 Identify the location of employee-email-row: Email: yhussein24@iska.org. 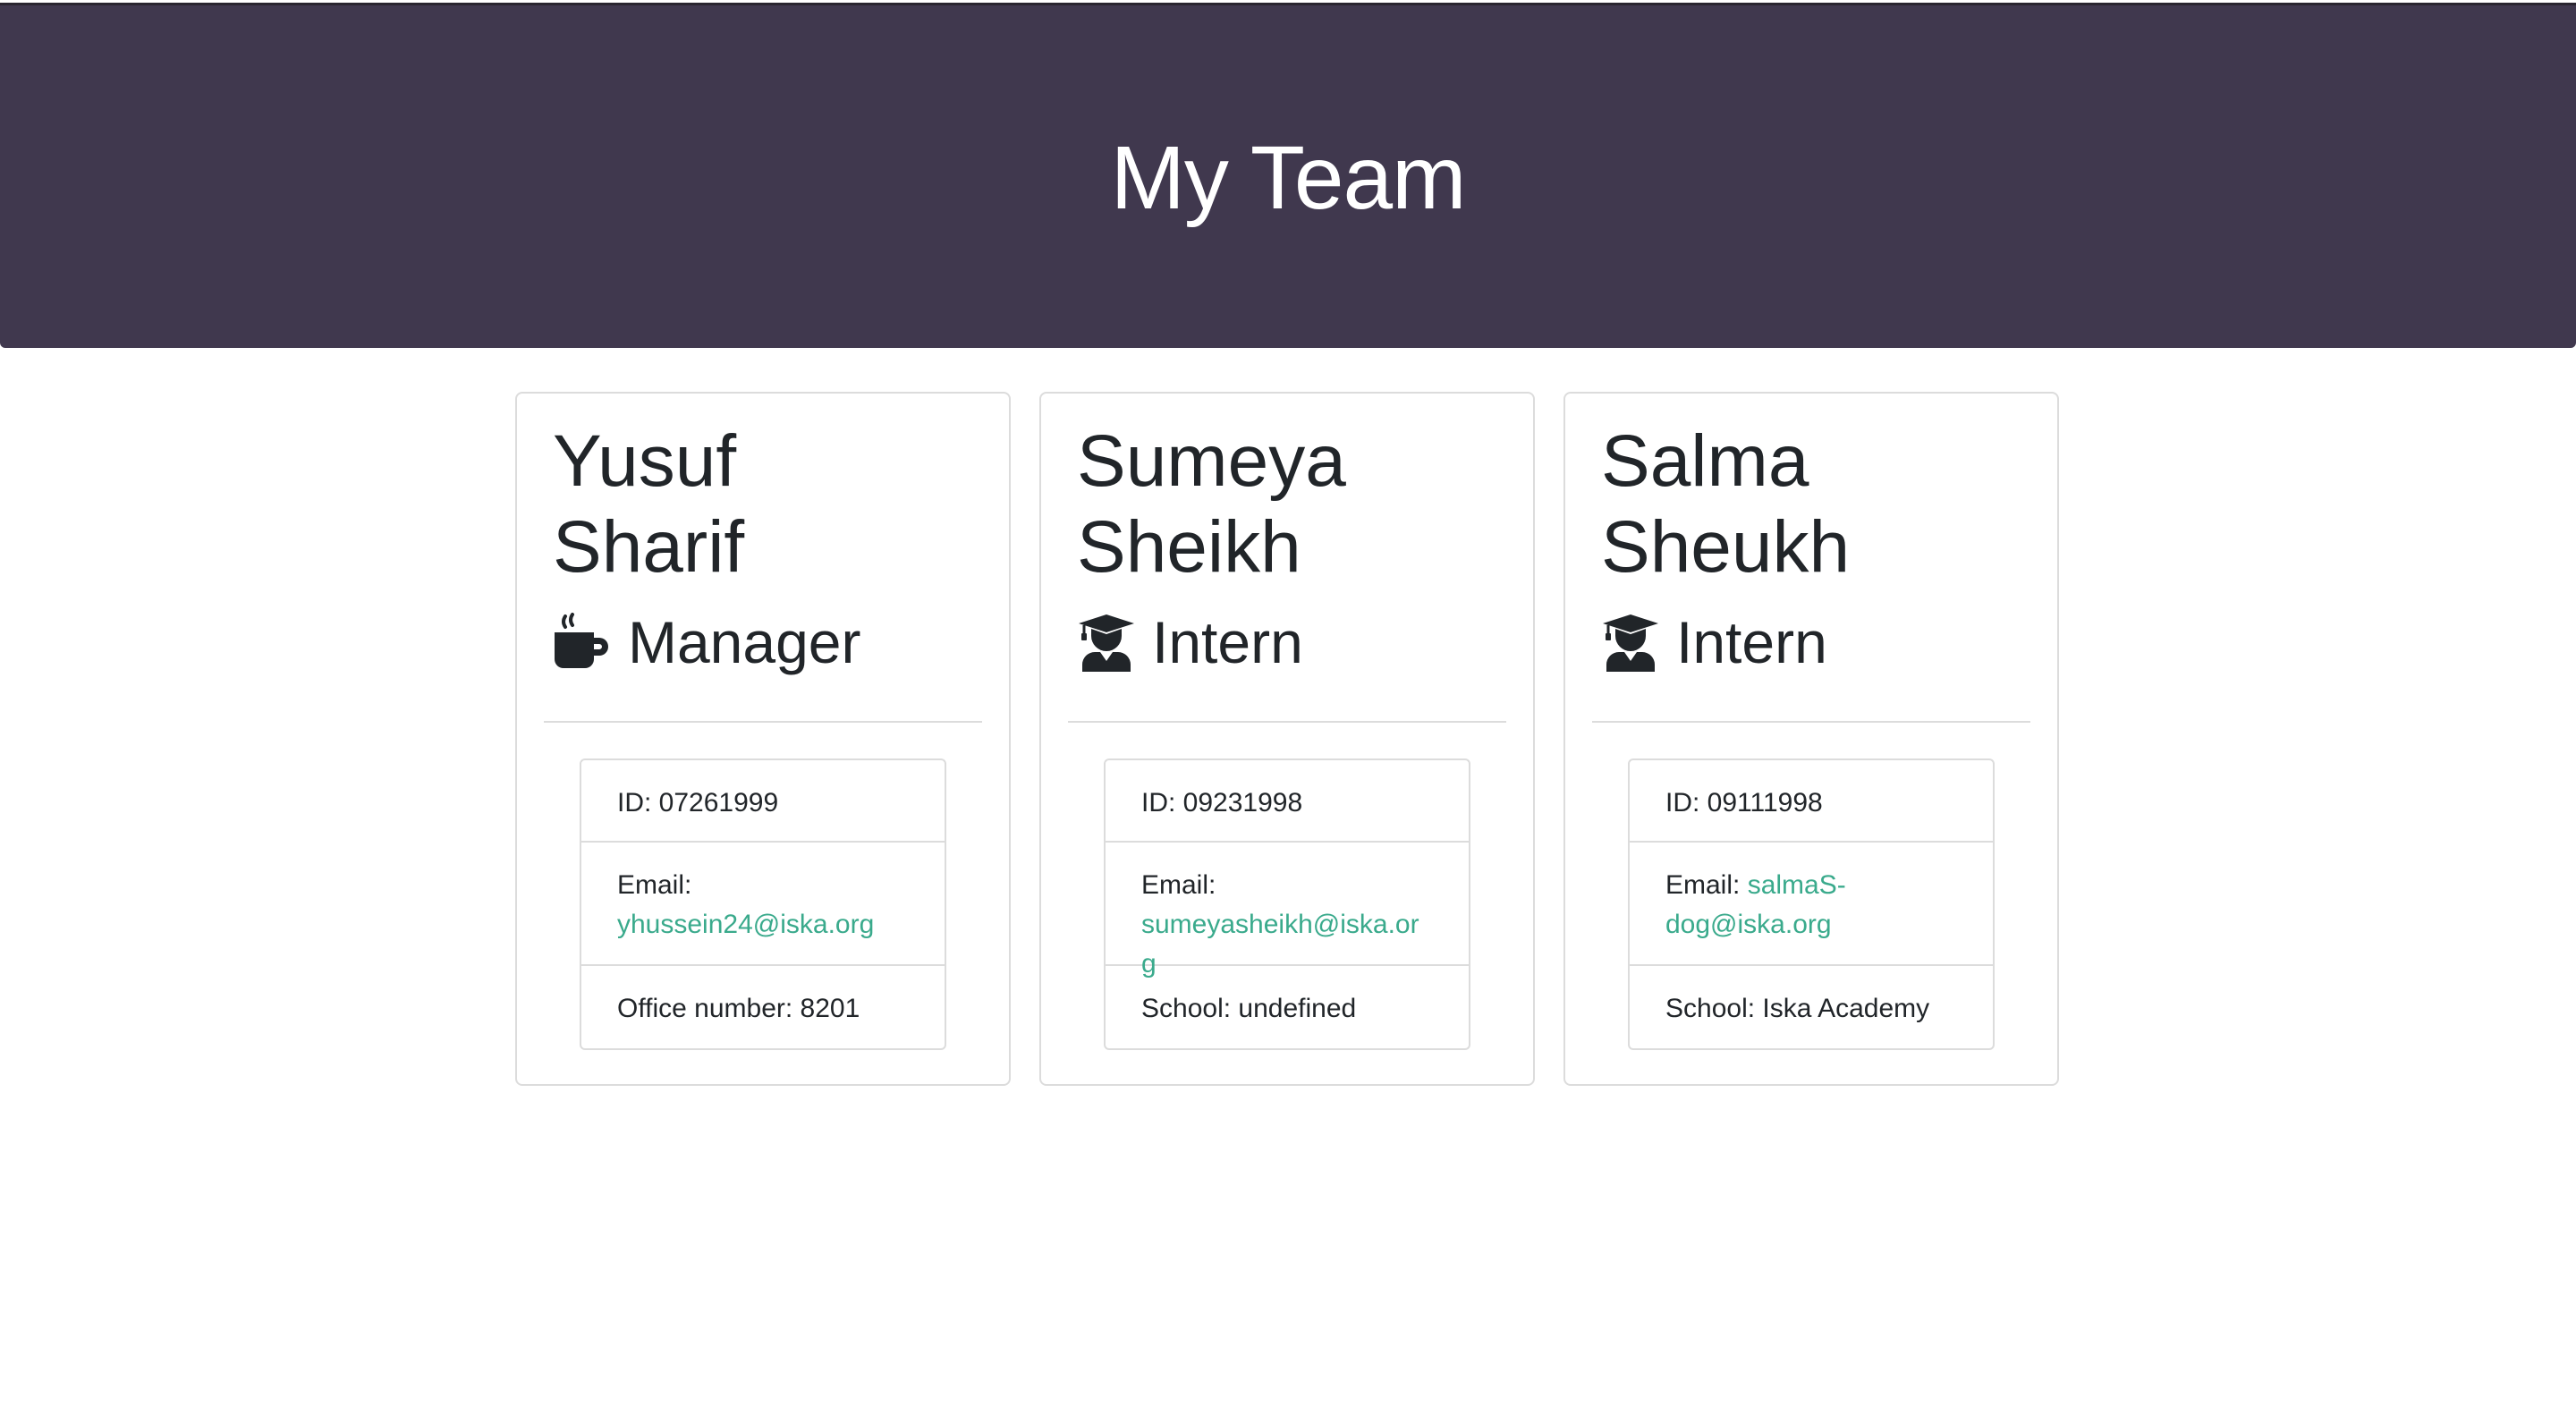
(763, 905).